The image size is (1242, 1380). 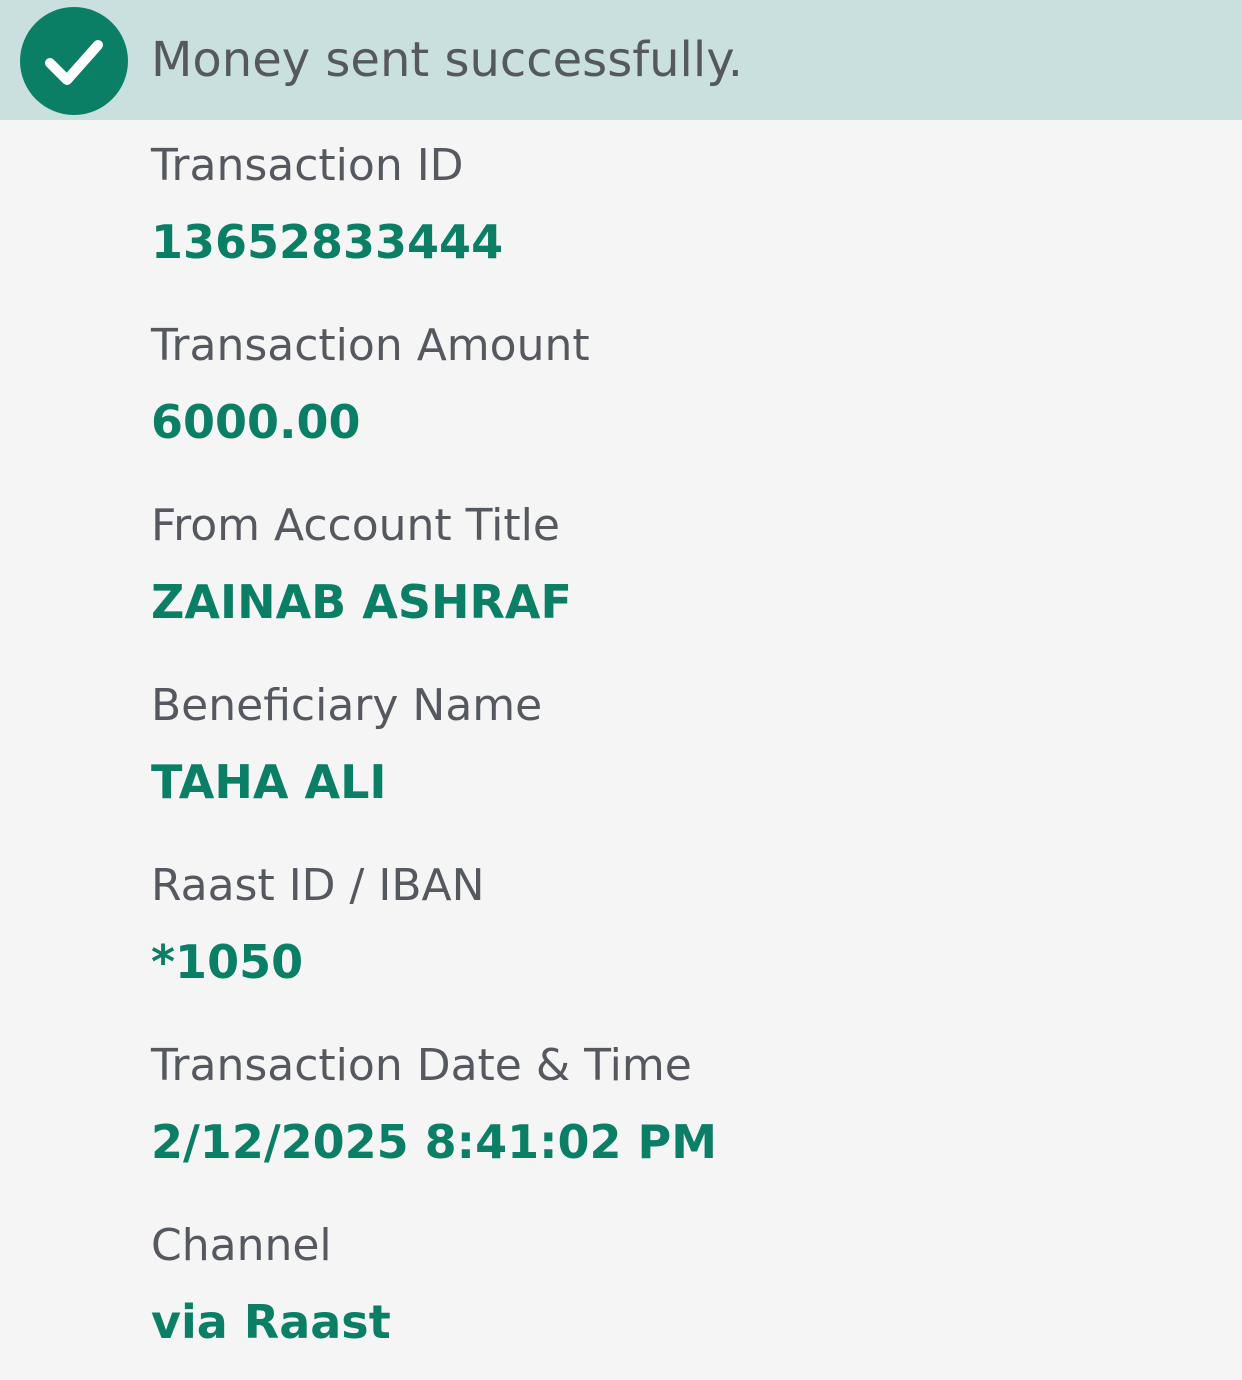 What do you see at coordinates (318, 885) in the screenshot?
I see `detail-label: Raast ID / IBAN` at bounding box center [318, 885].